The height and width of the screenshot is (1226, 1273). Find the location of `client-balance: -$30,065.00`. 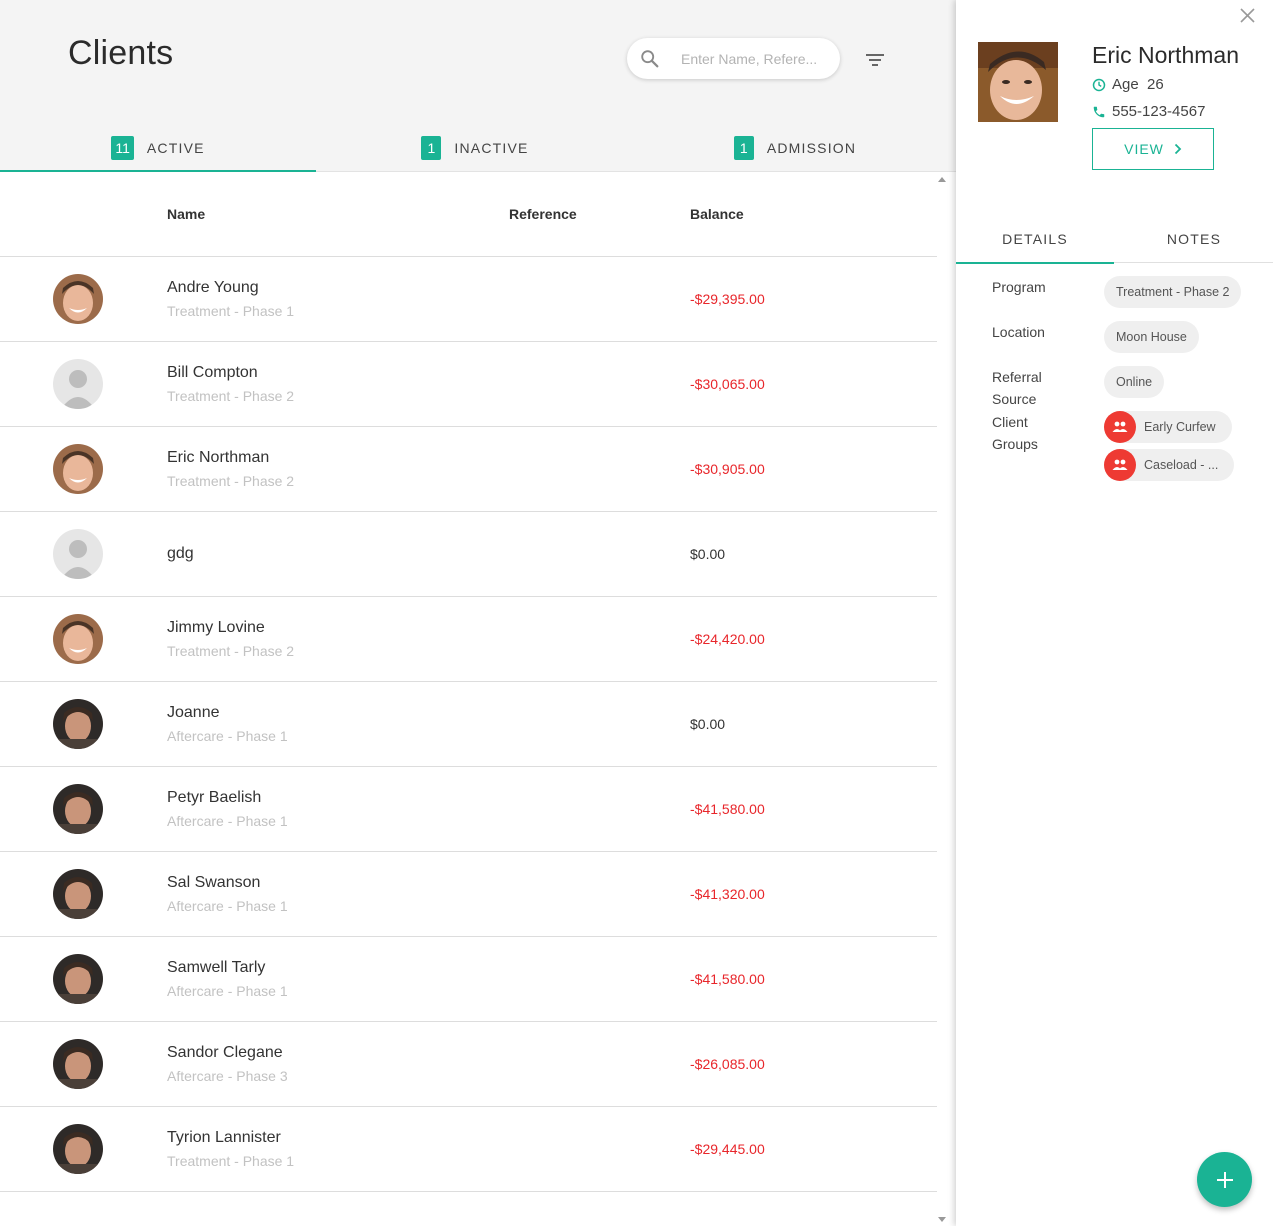

client-balance: -$30,065.00 is located at coordinates (727, 384).